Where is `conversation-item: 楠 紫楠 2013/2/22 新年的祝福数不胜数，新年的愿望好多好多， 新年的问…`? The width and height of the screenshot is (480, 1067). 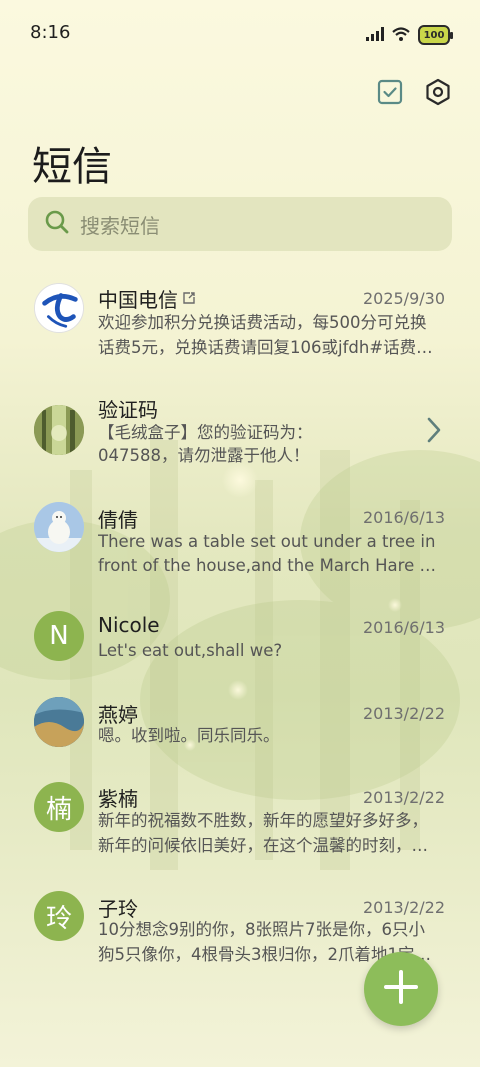 conversation-item: 楠 紫楠 2013/2/22 新年的祝福数不胜数，新年的愿望好多好多， 新年的问… is located at coordinates (240, 820).